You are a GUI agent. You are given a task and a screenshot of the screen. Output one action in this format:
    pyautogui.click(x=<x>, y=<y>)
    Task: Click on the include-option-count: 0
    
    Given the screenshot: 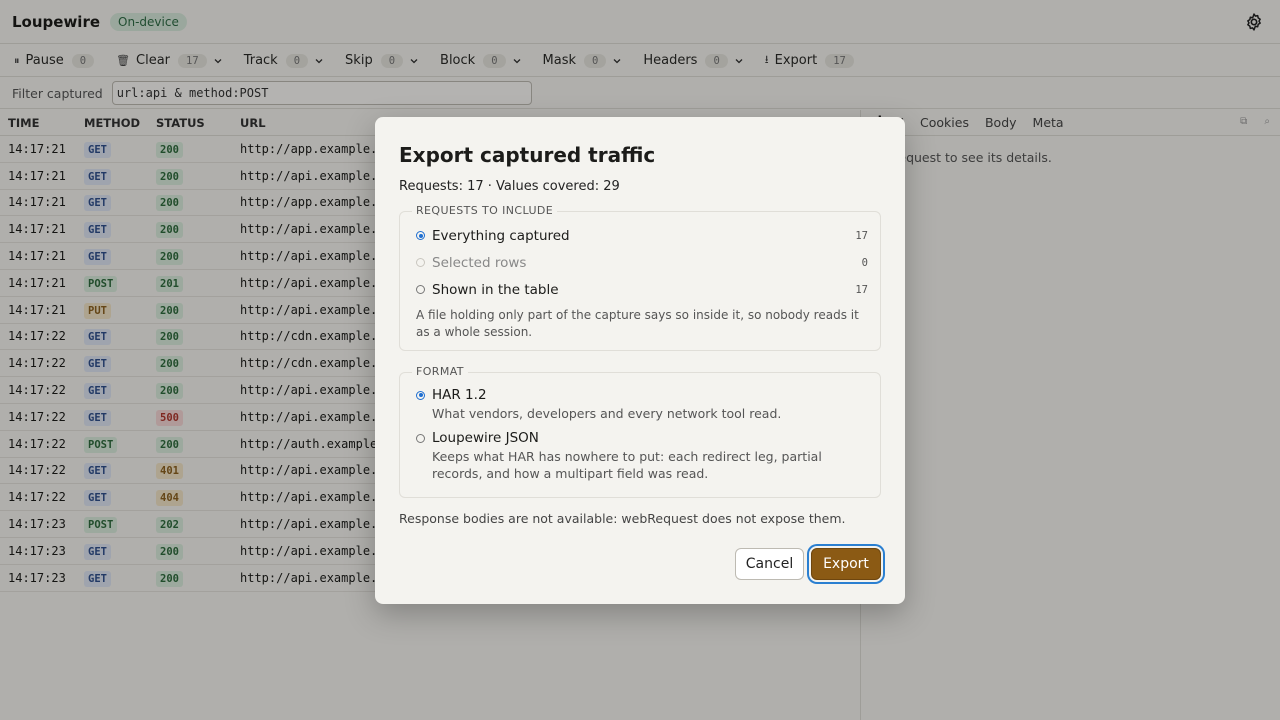 What is the action you would take?
    pyautogui.click(x=864, y=262)
    